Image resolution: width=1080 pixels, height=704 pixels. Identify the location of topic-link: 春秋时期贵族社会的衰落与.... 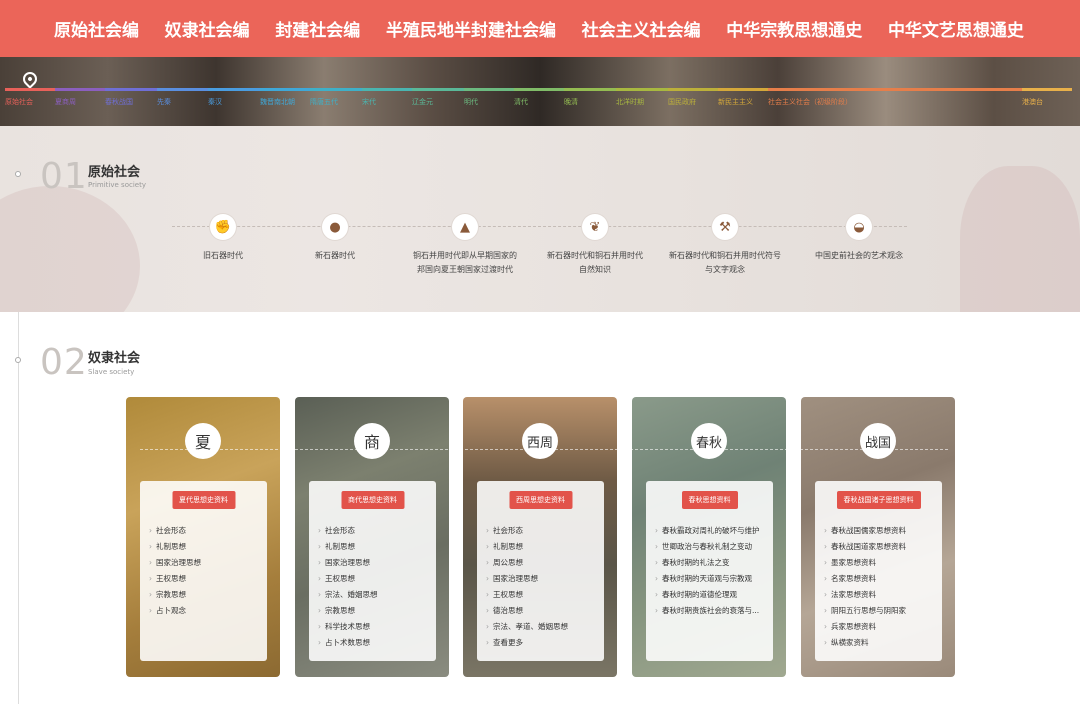
(707, 611).